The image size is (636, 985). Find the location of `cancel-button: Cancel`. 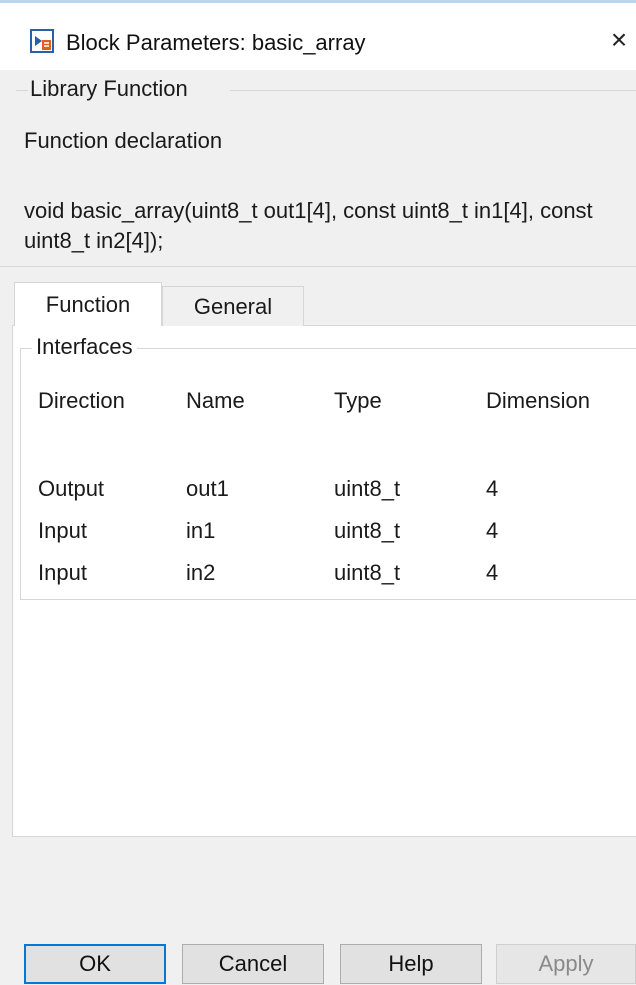

cancel-button: Cancel is located at coordinates (253, 964).